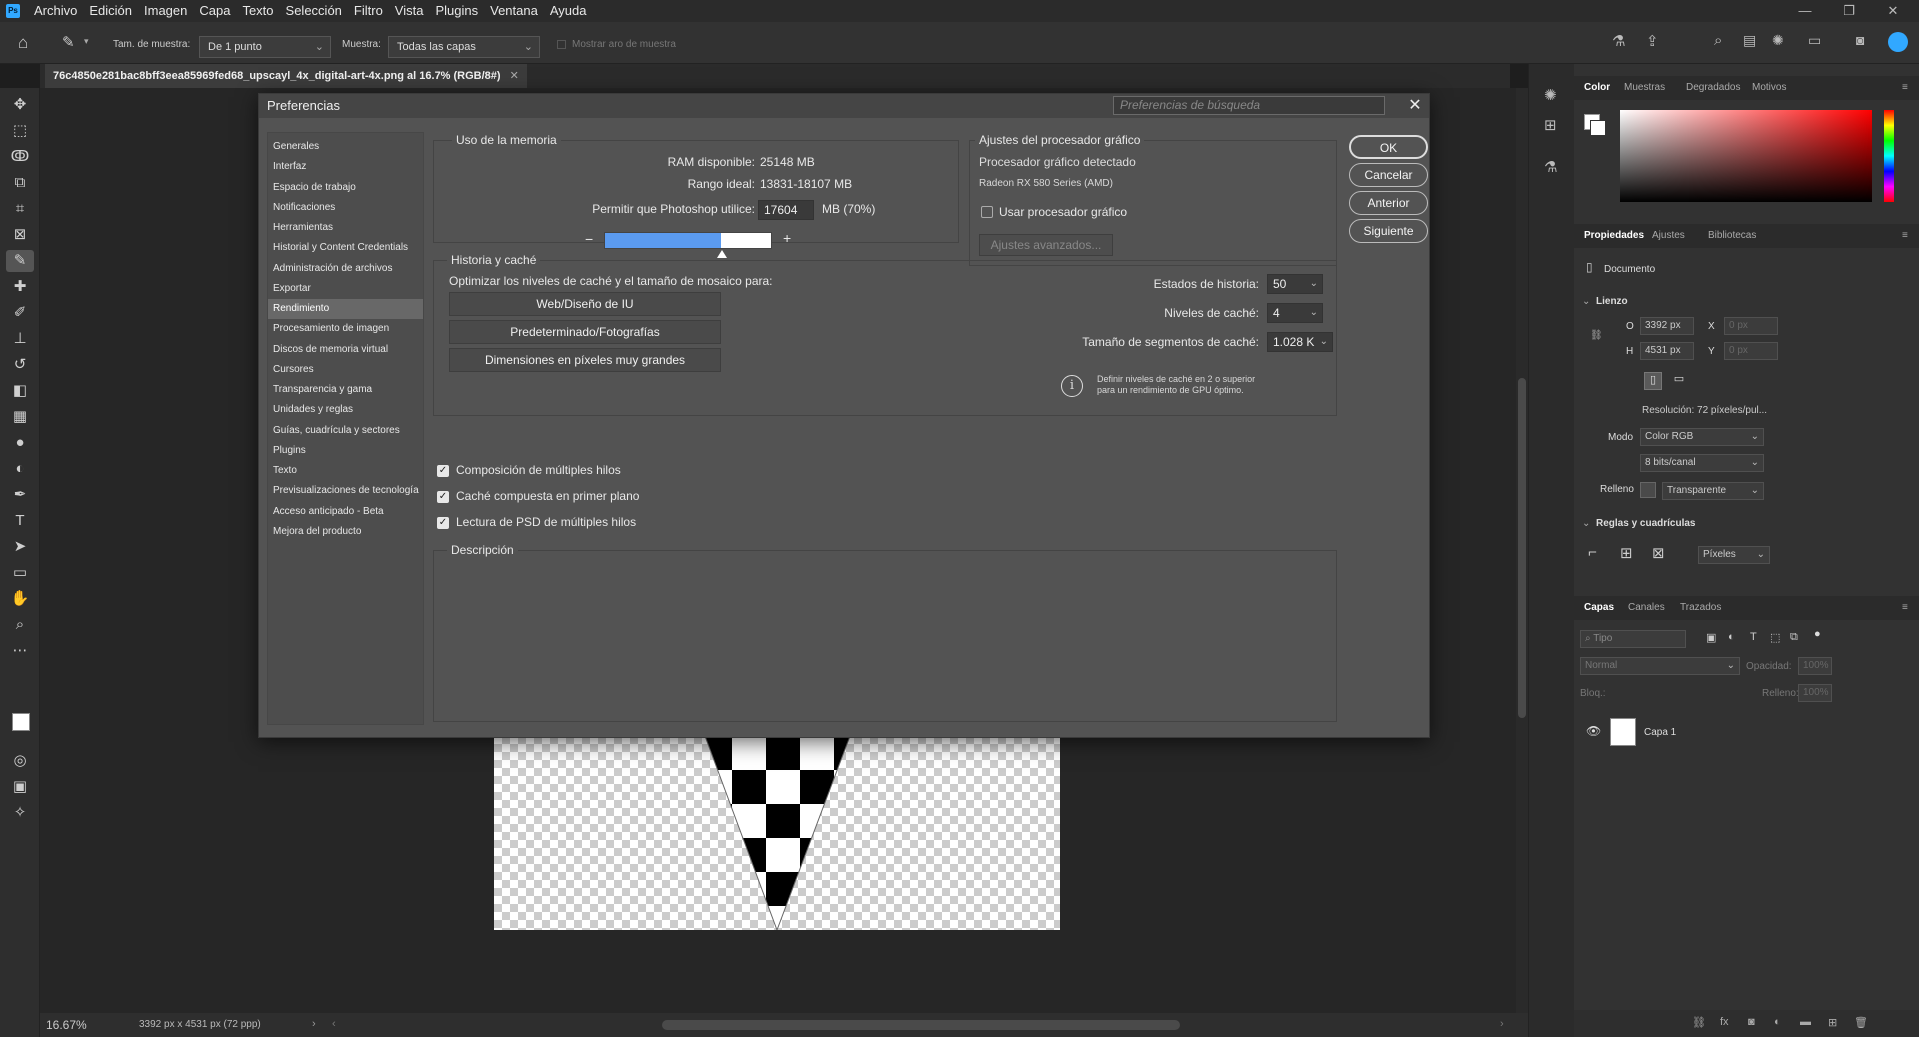 The height and width of the screenshot is (1037, 1919). Describe the element at coordinates (1388, 175) in the screenshot. I see `cancel-button: Cancelar` at that location.